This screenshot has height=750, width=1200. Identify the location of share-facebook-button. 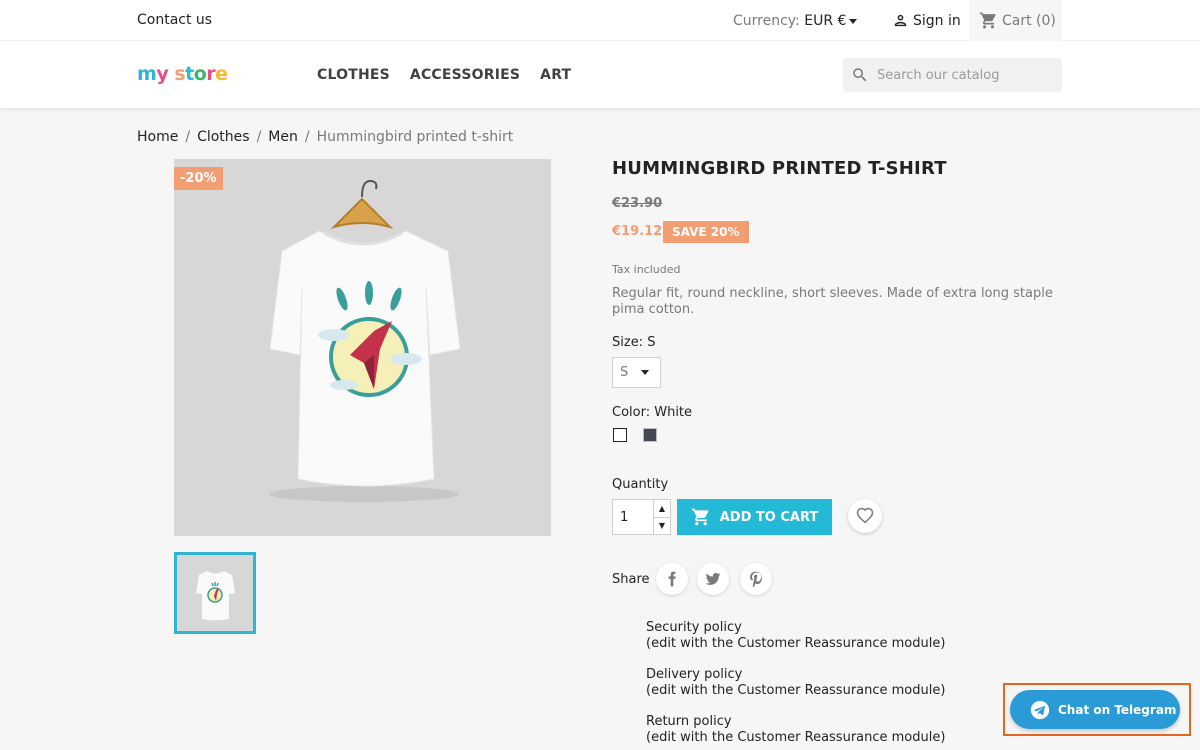
(672, 579).